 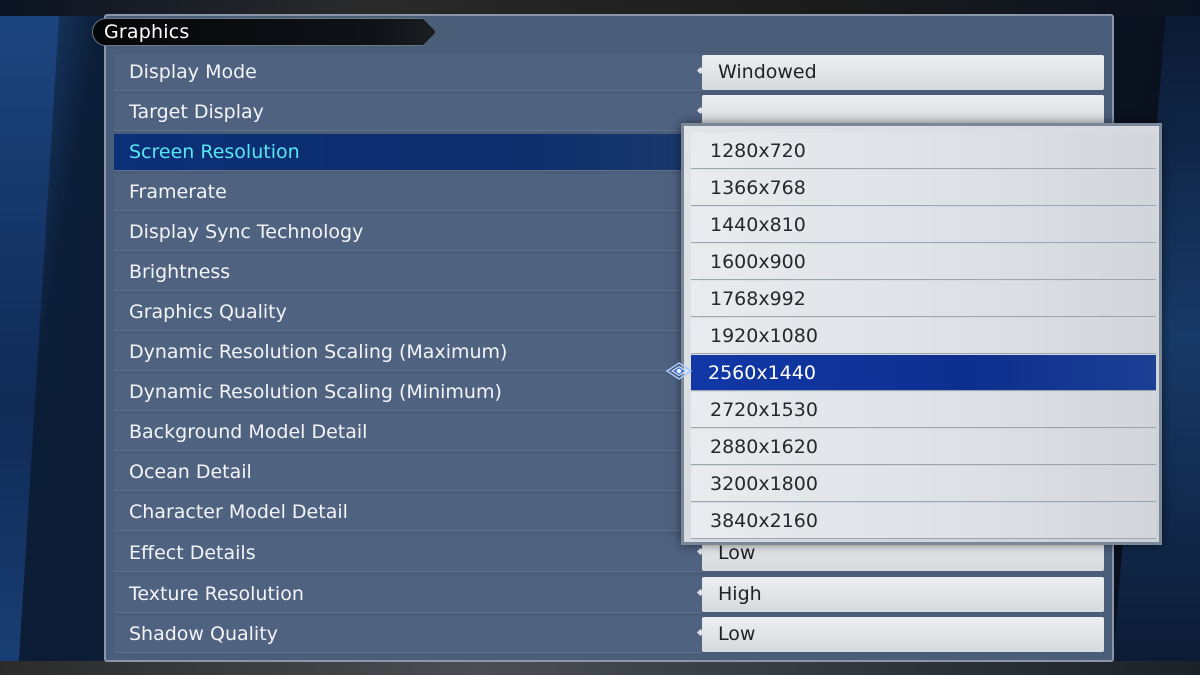 I want to click on setting-label: Target Display, so click(x=196, y=112).